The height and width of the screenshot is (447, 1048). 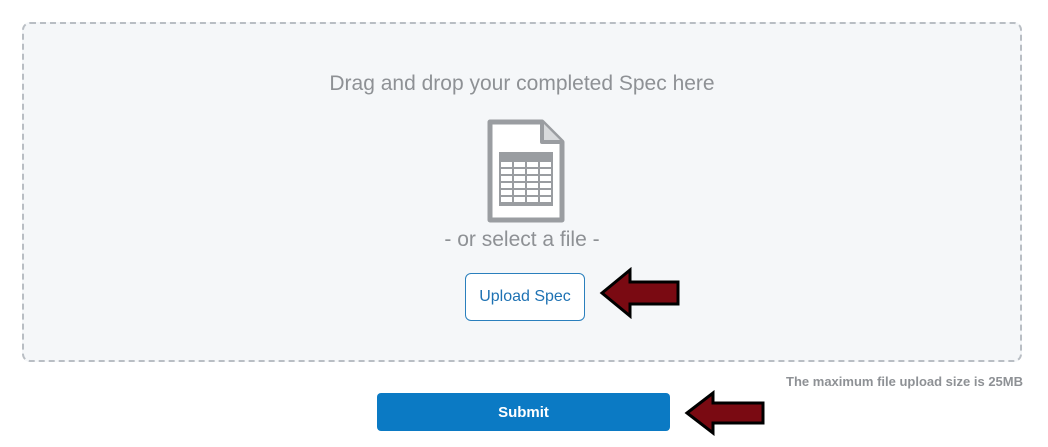 I want to click on upload-spec-button: Upload Spec, so click(x=525, y=297).